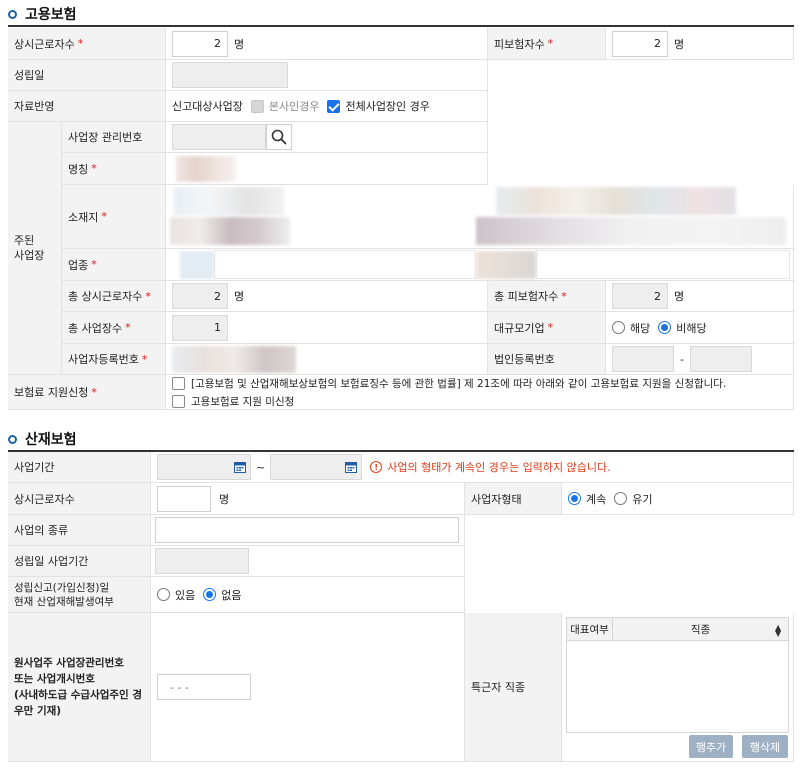  What do you see at coordinates (682, 359) in the screenshot?
I see `corp-reg-sep: -` at bounding box center [682, 359].